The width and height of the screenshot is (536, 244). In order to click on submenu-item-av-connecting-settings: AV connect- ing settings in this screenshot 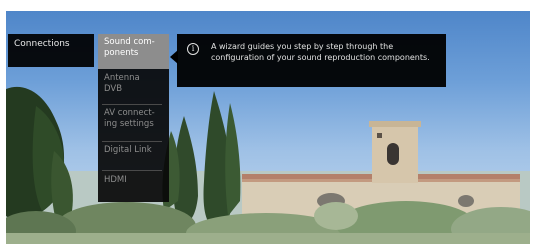, I will do `click(133, 123)`.